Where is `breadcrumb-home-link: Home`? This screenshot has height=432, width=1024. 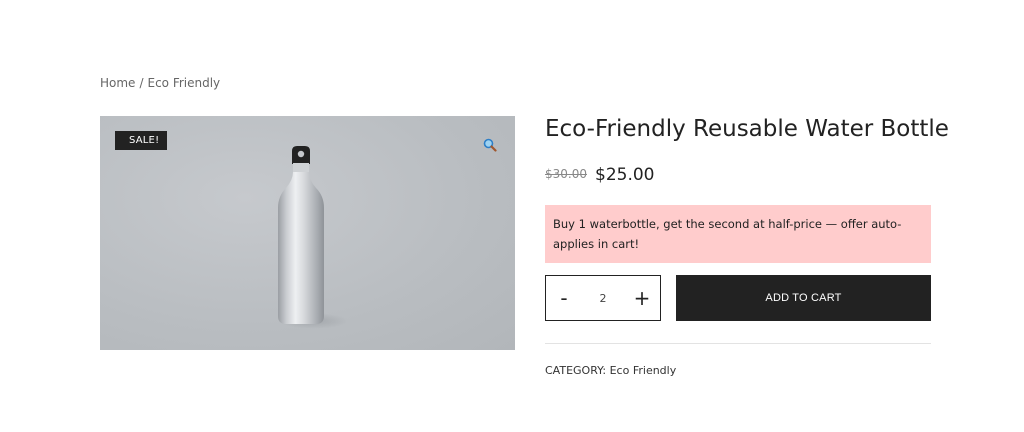 breadcrumb-home-link: Home is located at coordinates (117, 83).